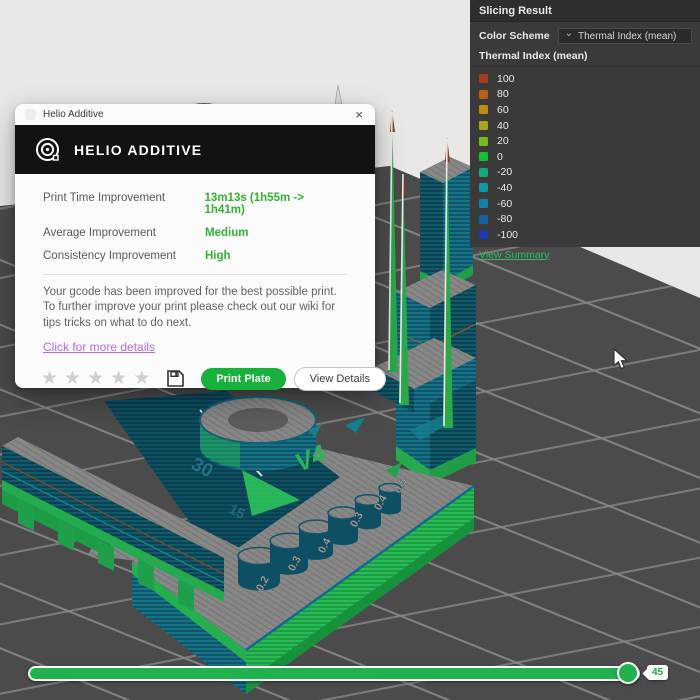  What do you see at coordinates (568, 33) in the screenshot?
I see `chevron-down-icon: ⌄` at bounding box center [568, 33].